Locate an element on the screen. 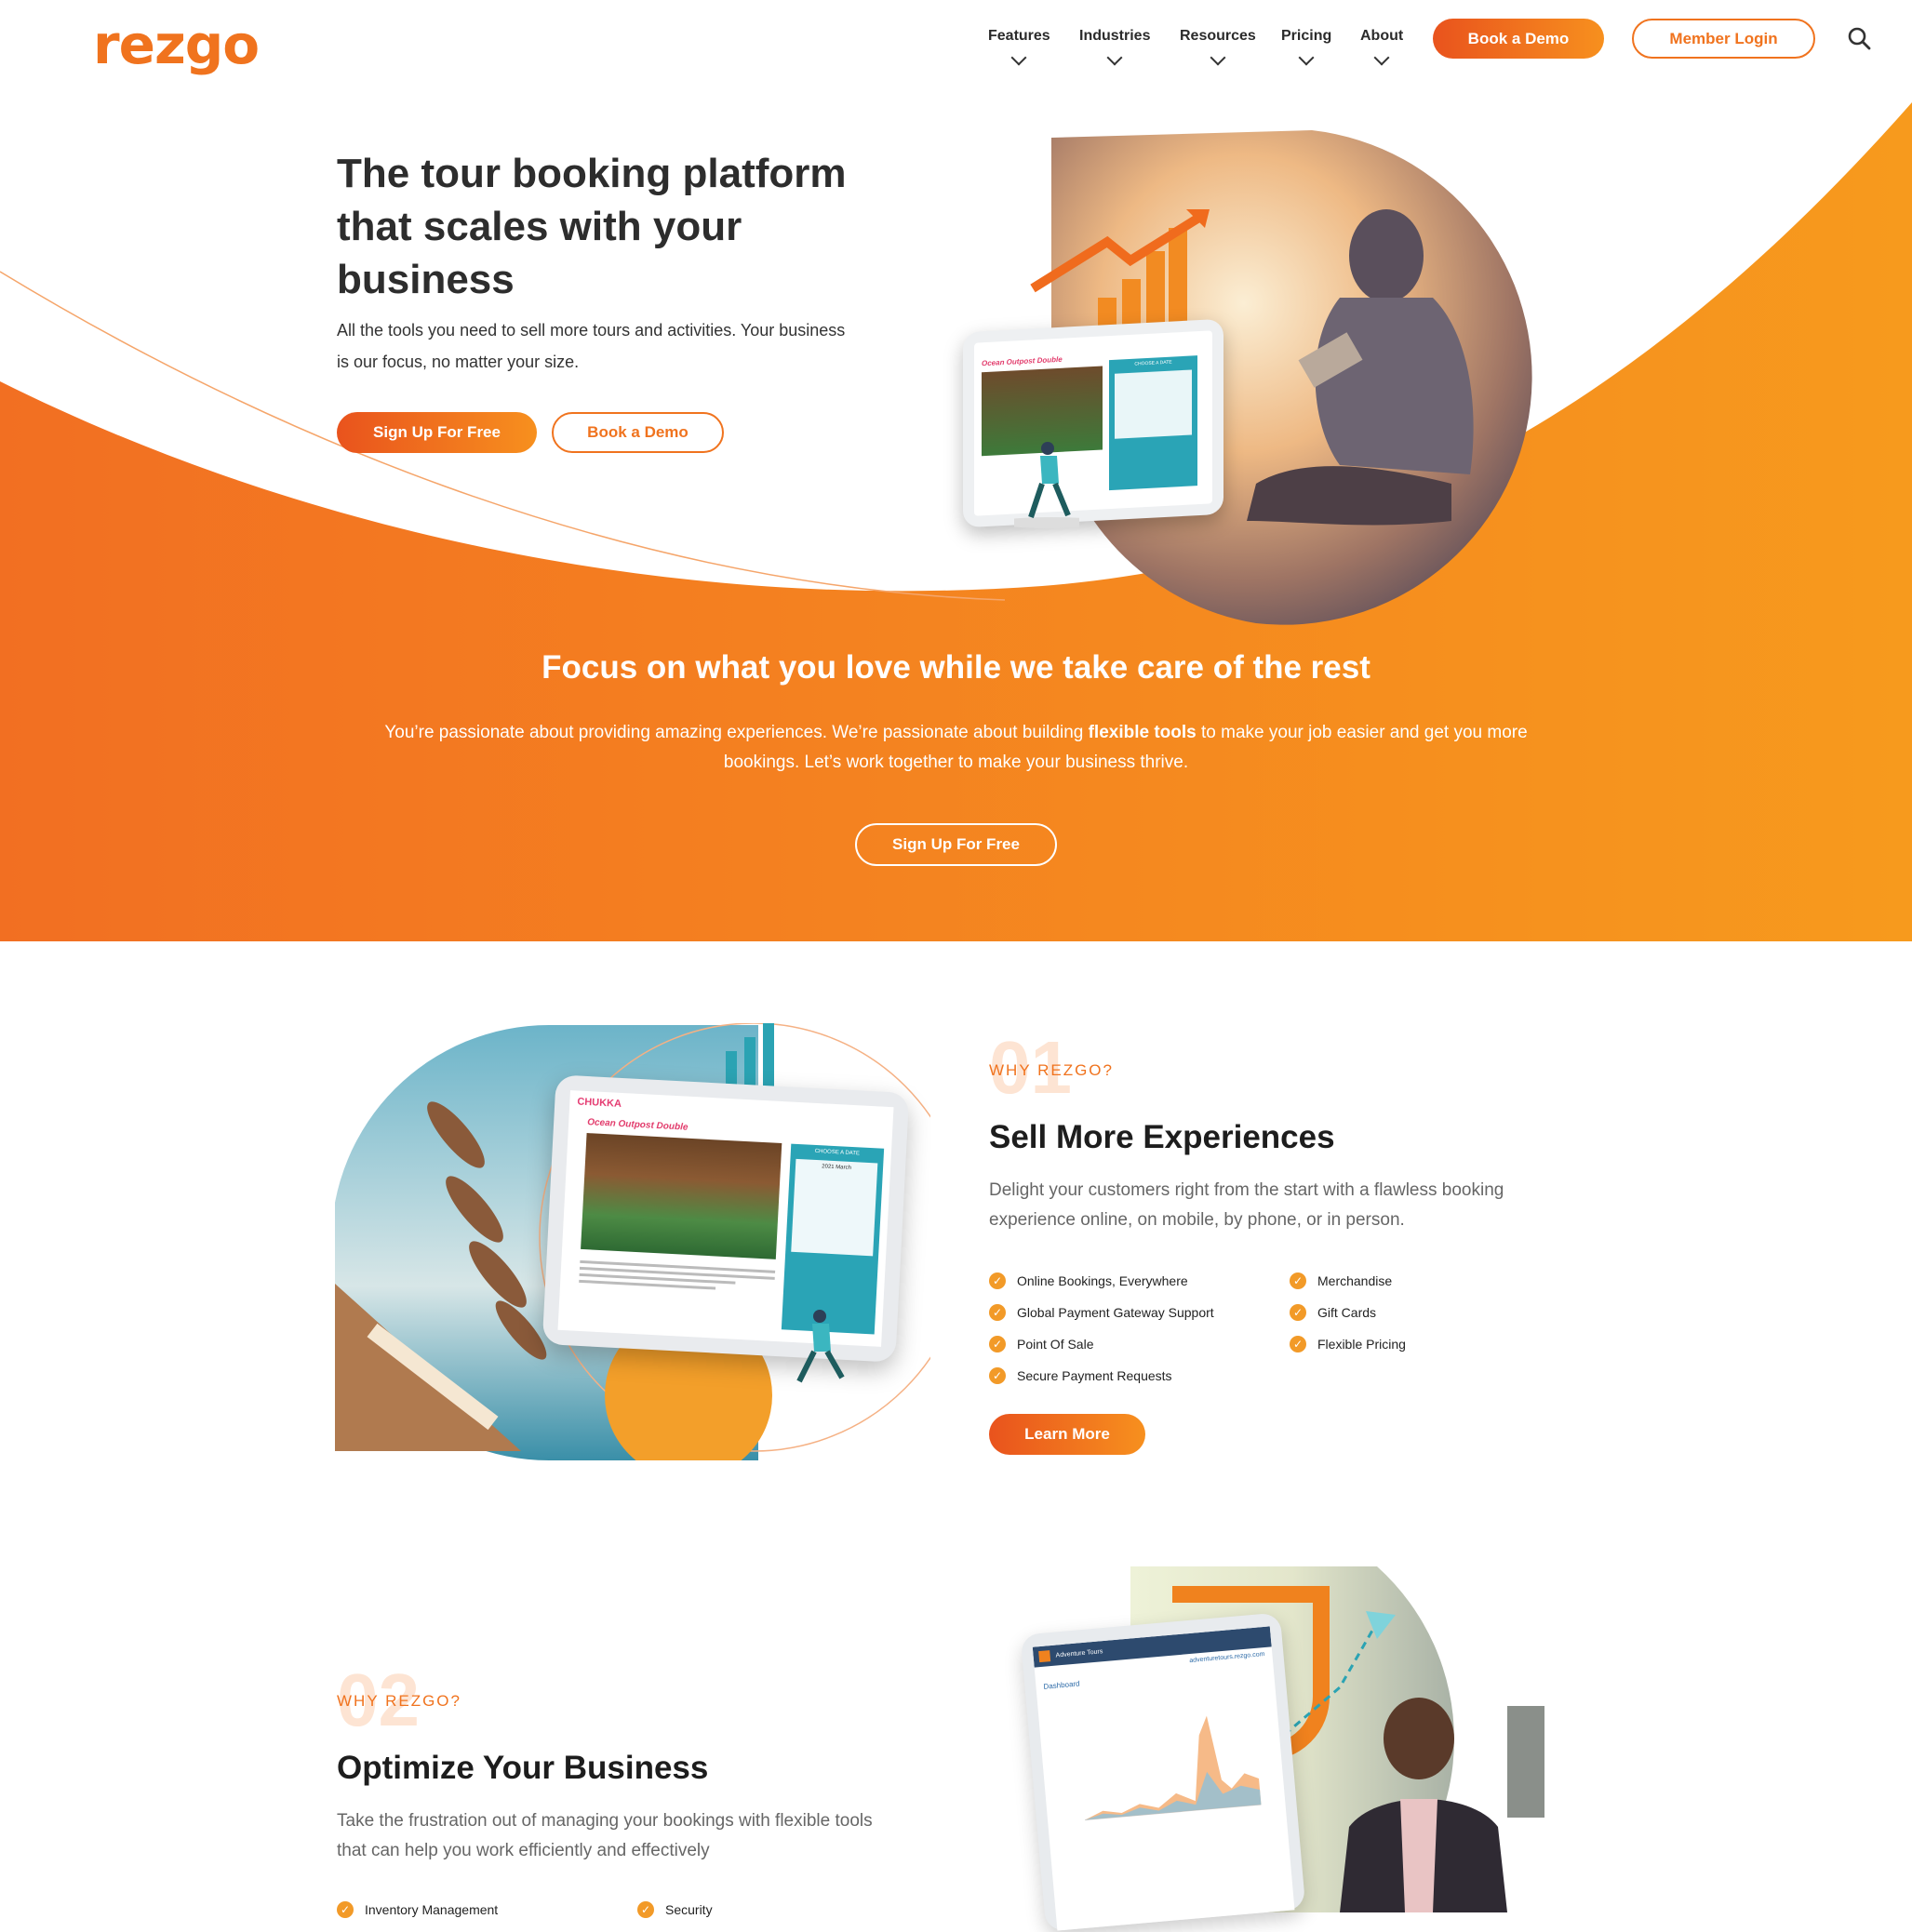 The width and height of the screenshot is (1912, 1932). tablet-line-chart is located at coordinates (1174, 1768).